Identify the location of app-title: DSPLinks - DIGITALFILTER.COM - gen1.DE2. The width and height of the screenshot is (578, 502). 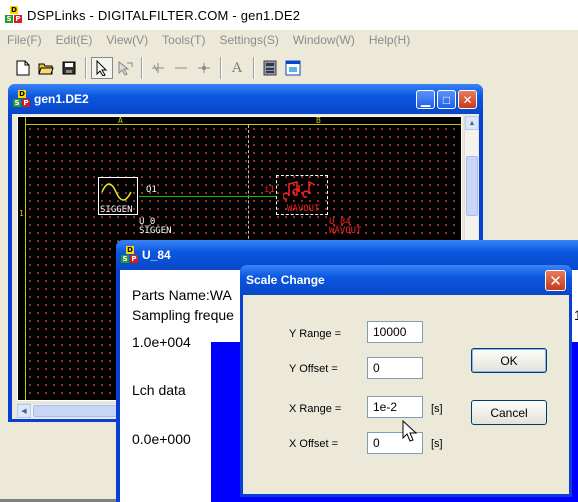
(164, 15).